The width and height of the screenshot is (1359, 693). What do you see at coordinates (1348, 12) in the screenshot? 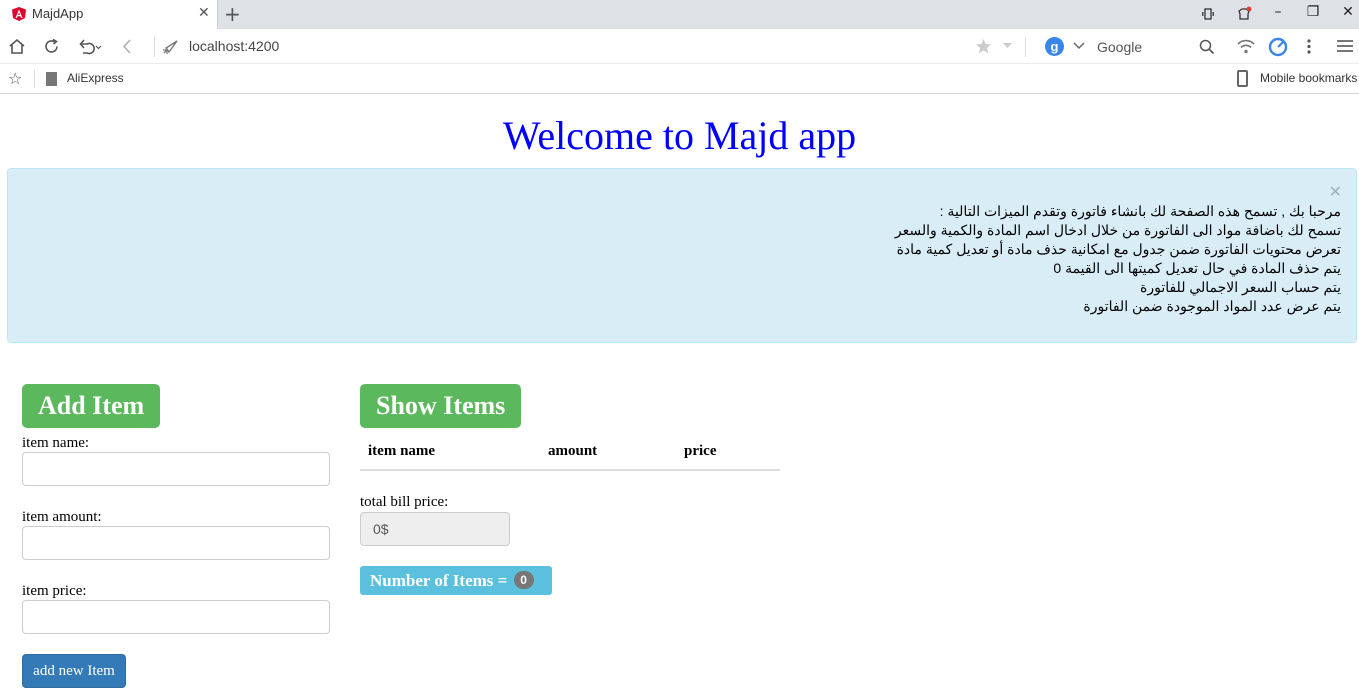
I see `close-window-icon: ✕` at bounding box center [1348, 12].